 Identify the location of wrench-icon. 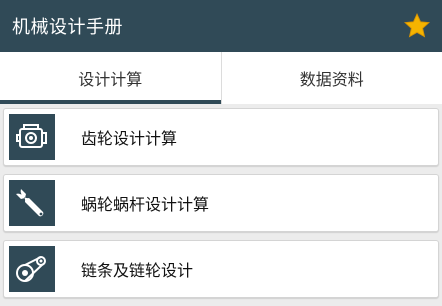
(32, 203).